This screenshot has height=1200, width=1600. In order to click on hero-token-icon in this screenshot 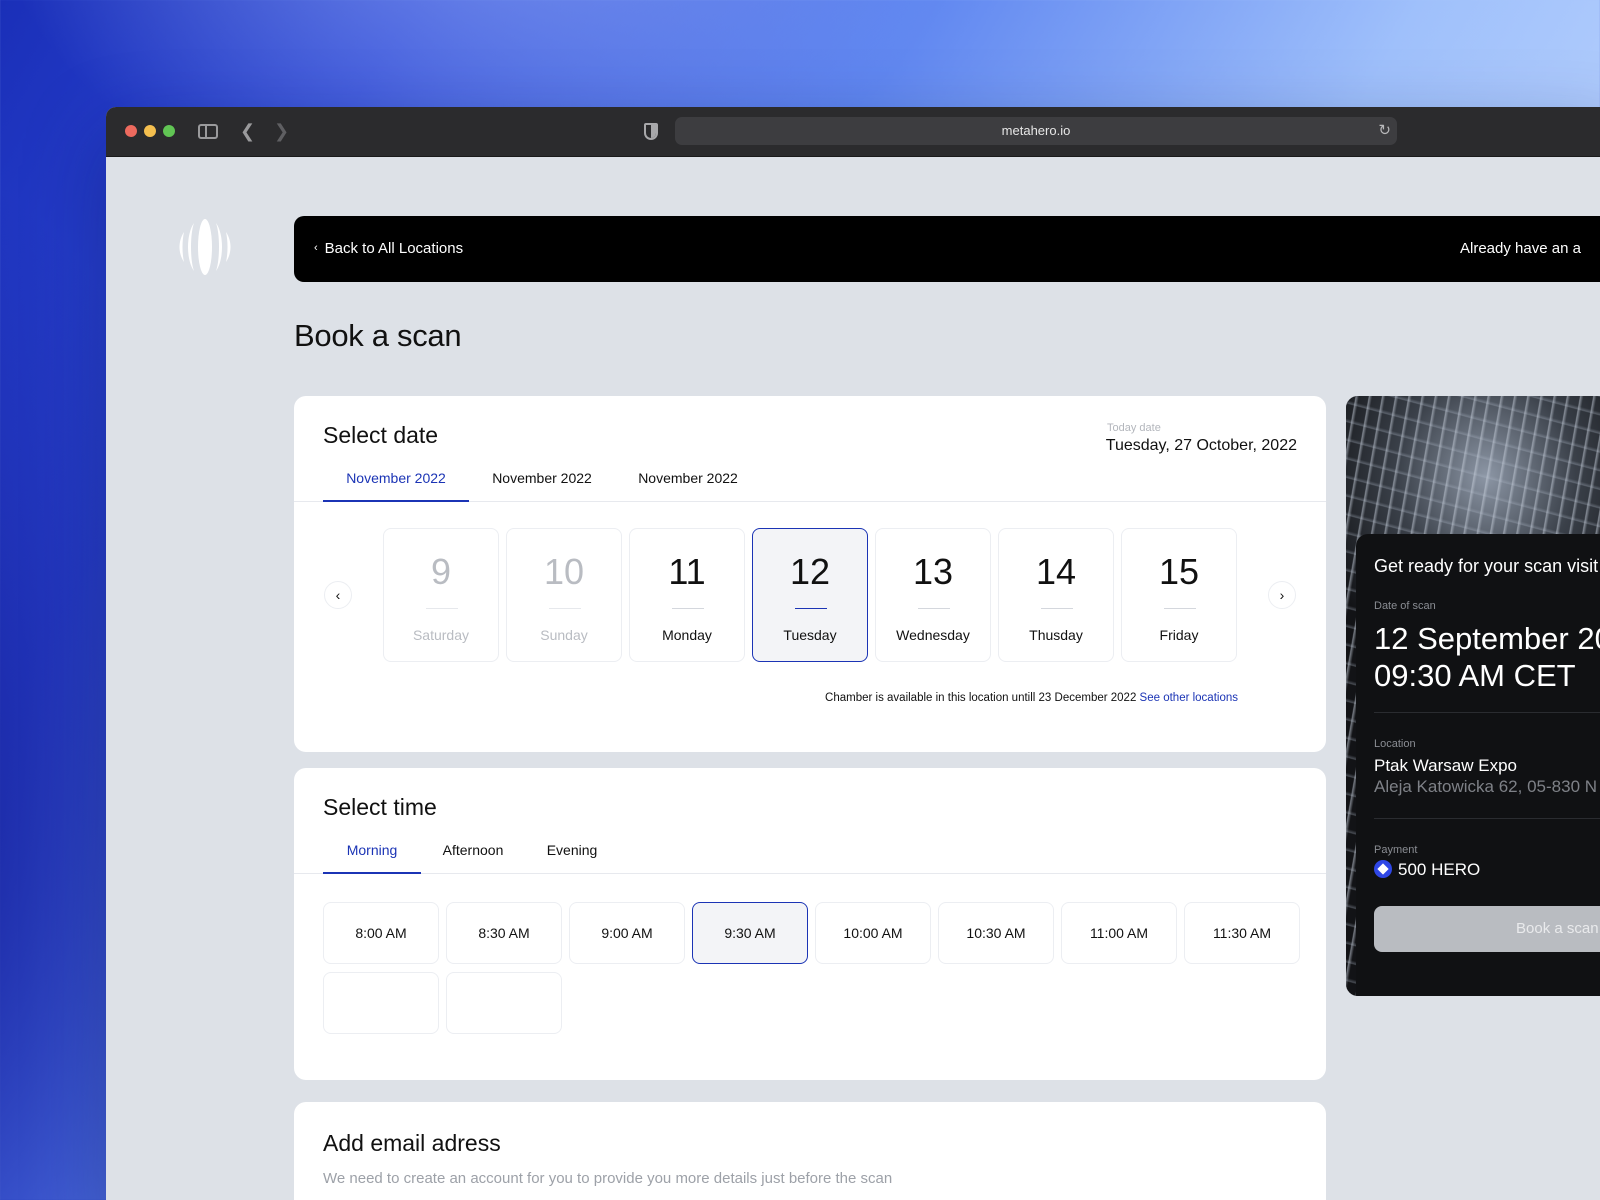, I will do `click(1383, 869)`.